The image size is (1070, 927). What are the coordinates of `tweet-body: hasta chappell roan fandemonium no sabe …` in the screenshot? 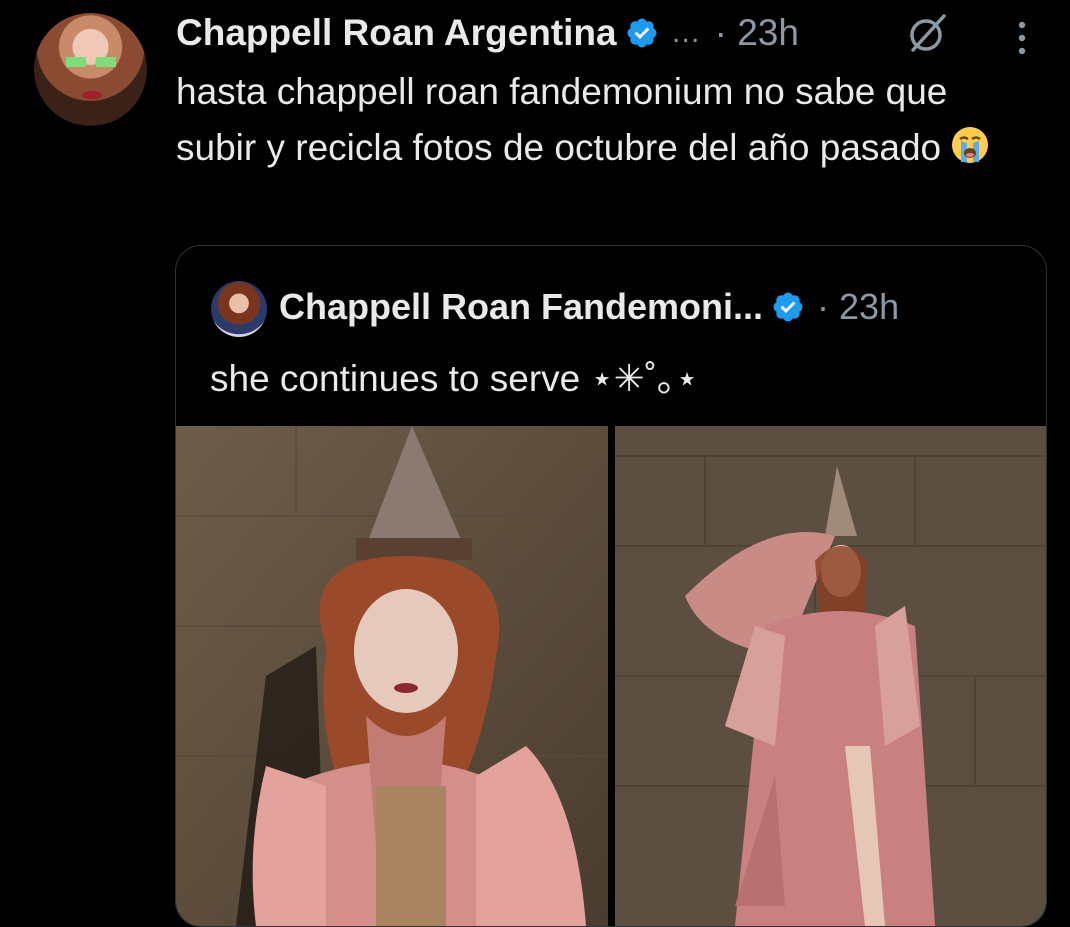 It's located at (606, 120).